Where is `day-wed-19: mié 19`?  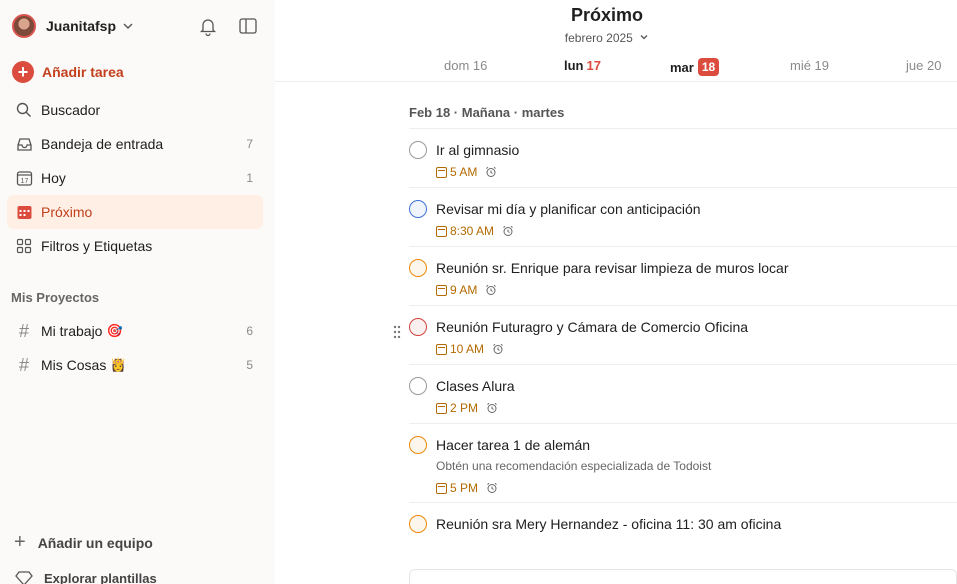 day-wed-19: mié 19 is located at coordinates (809, 65).